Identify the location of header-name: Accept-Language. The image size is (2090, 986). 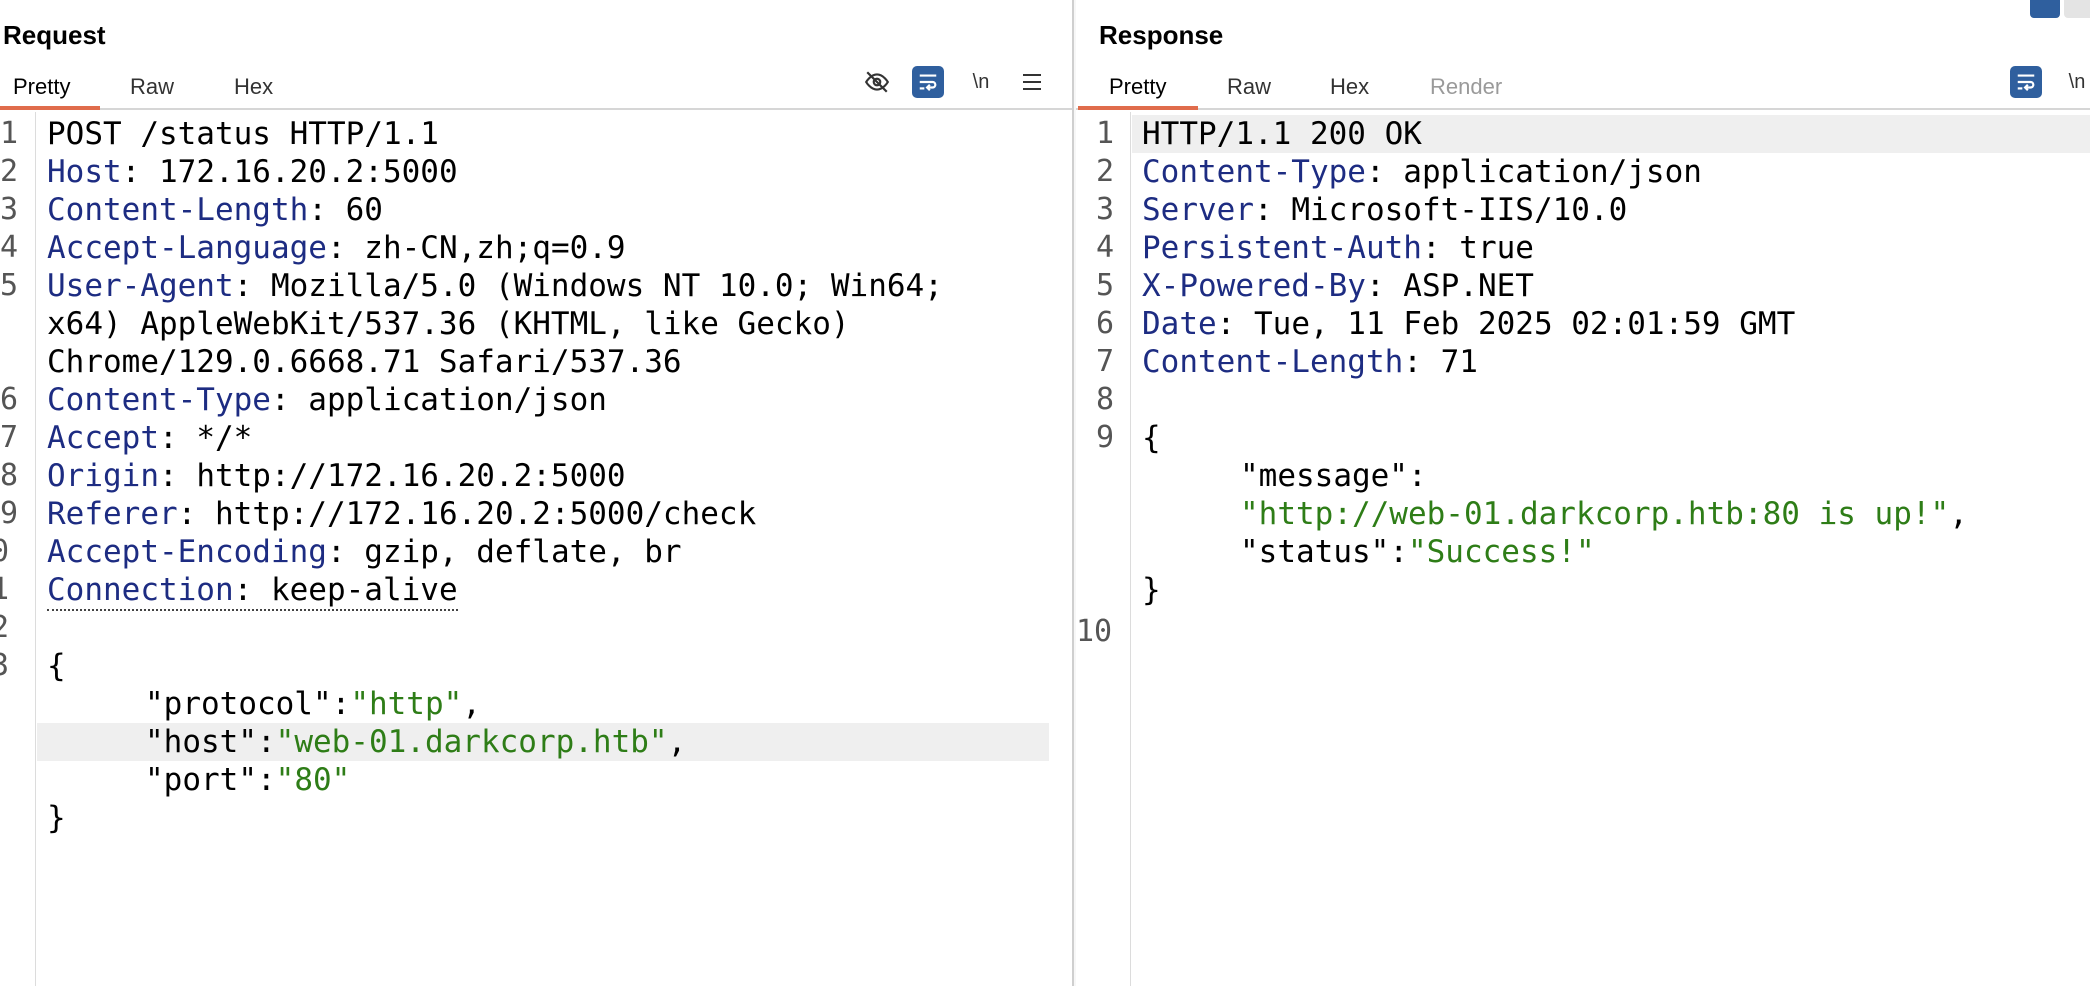
(187, 248).